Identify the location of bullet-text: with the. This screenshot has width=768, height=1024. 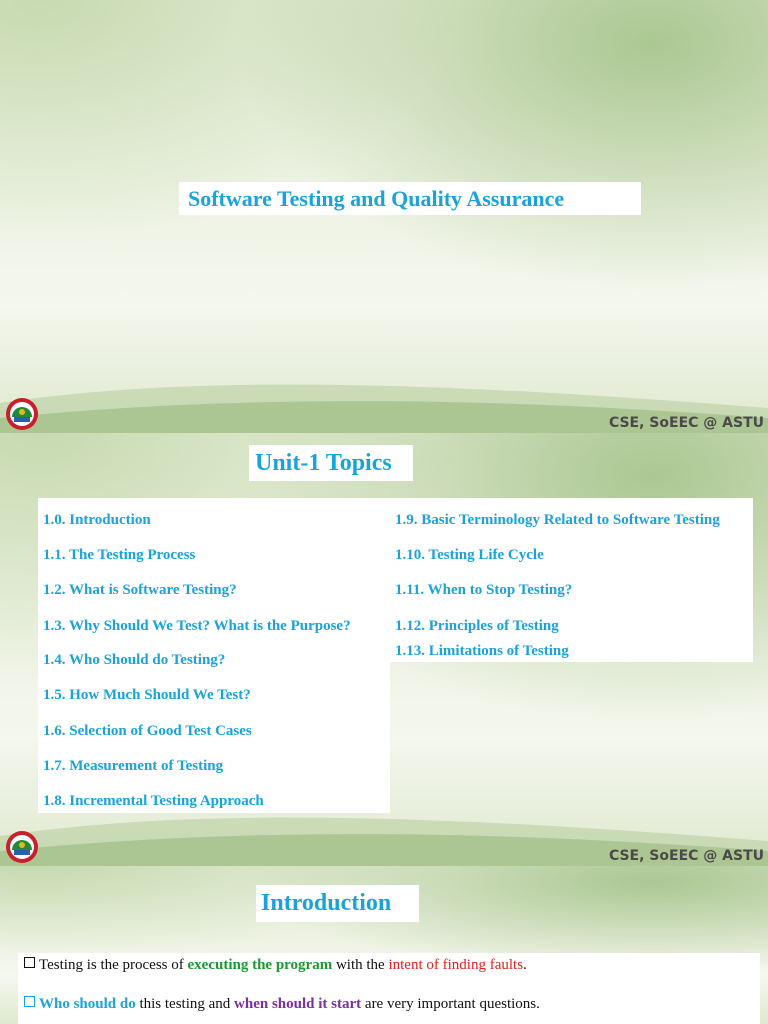
(360, 965).